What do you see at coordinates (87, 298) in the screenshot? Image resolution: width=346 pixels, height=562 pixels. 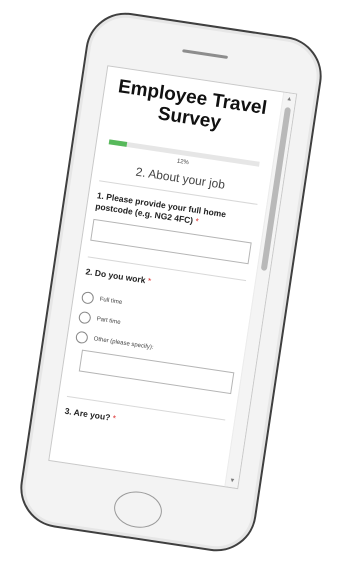 I see `radio-full-time` at bounding box center [87, 298].